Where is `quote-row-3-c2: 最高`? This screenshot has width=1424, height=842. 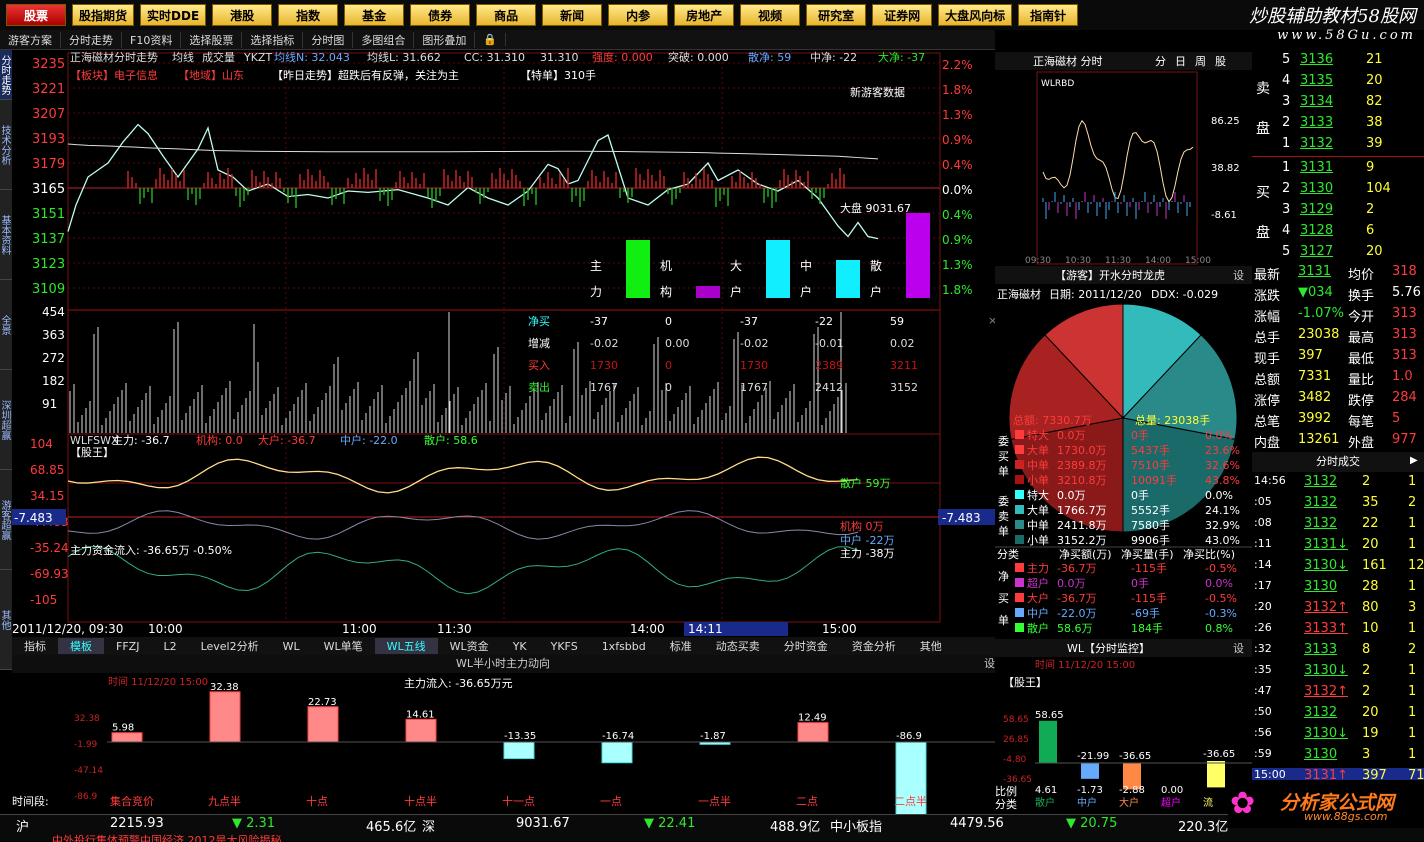
quote-row-3-c2: 最高 is located at coordinates (1361, 338).